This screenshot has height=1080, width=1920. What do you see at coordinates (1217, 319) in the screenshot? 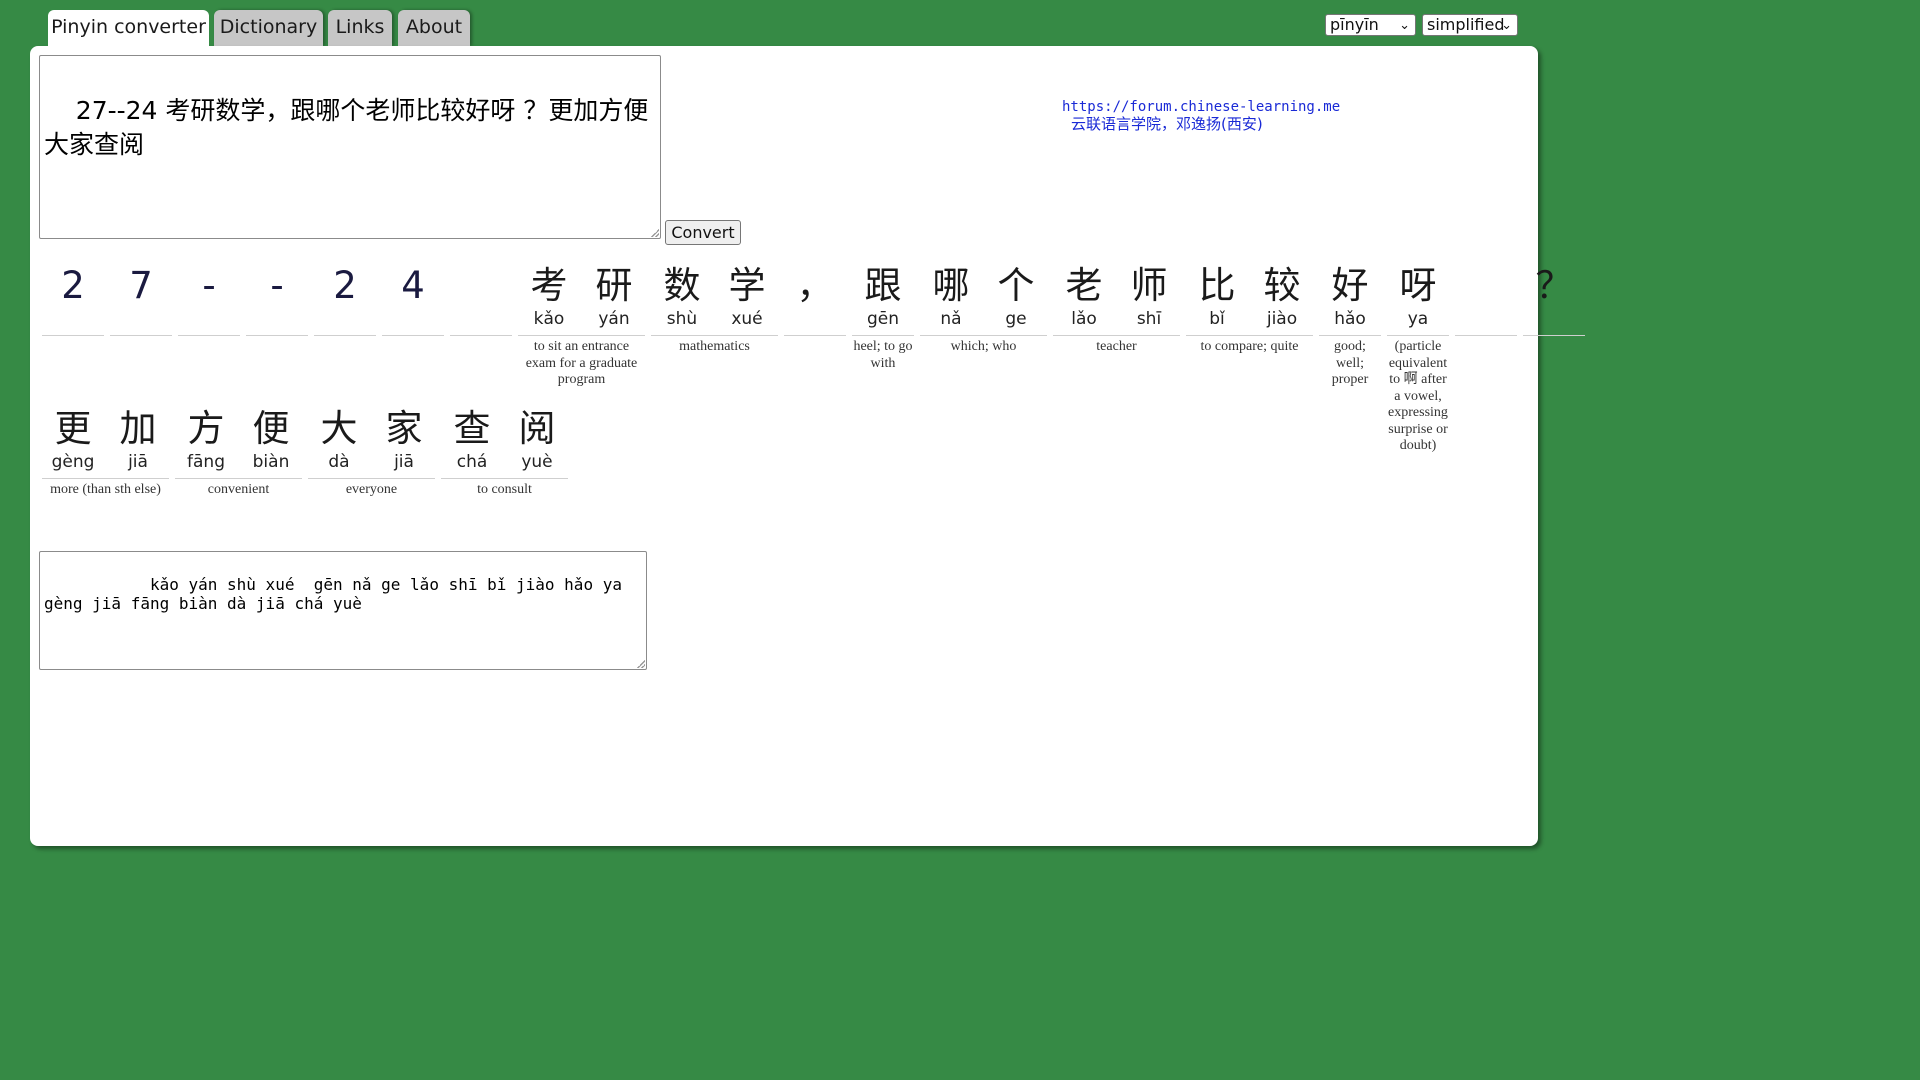
I see `pinyin-syllable: bǐ` at bounding box center [1217, 319].